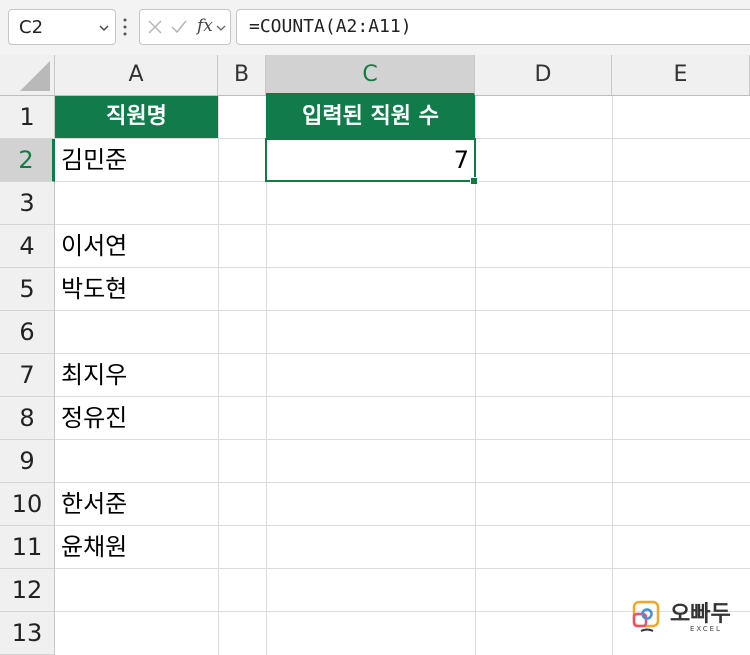 The height and width of the screenshot is (655, 750). I want to click on active-cell-border, so click(370, 160).